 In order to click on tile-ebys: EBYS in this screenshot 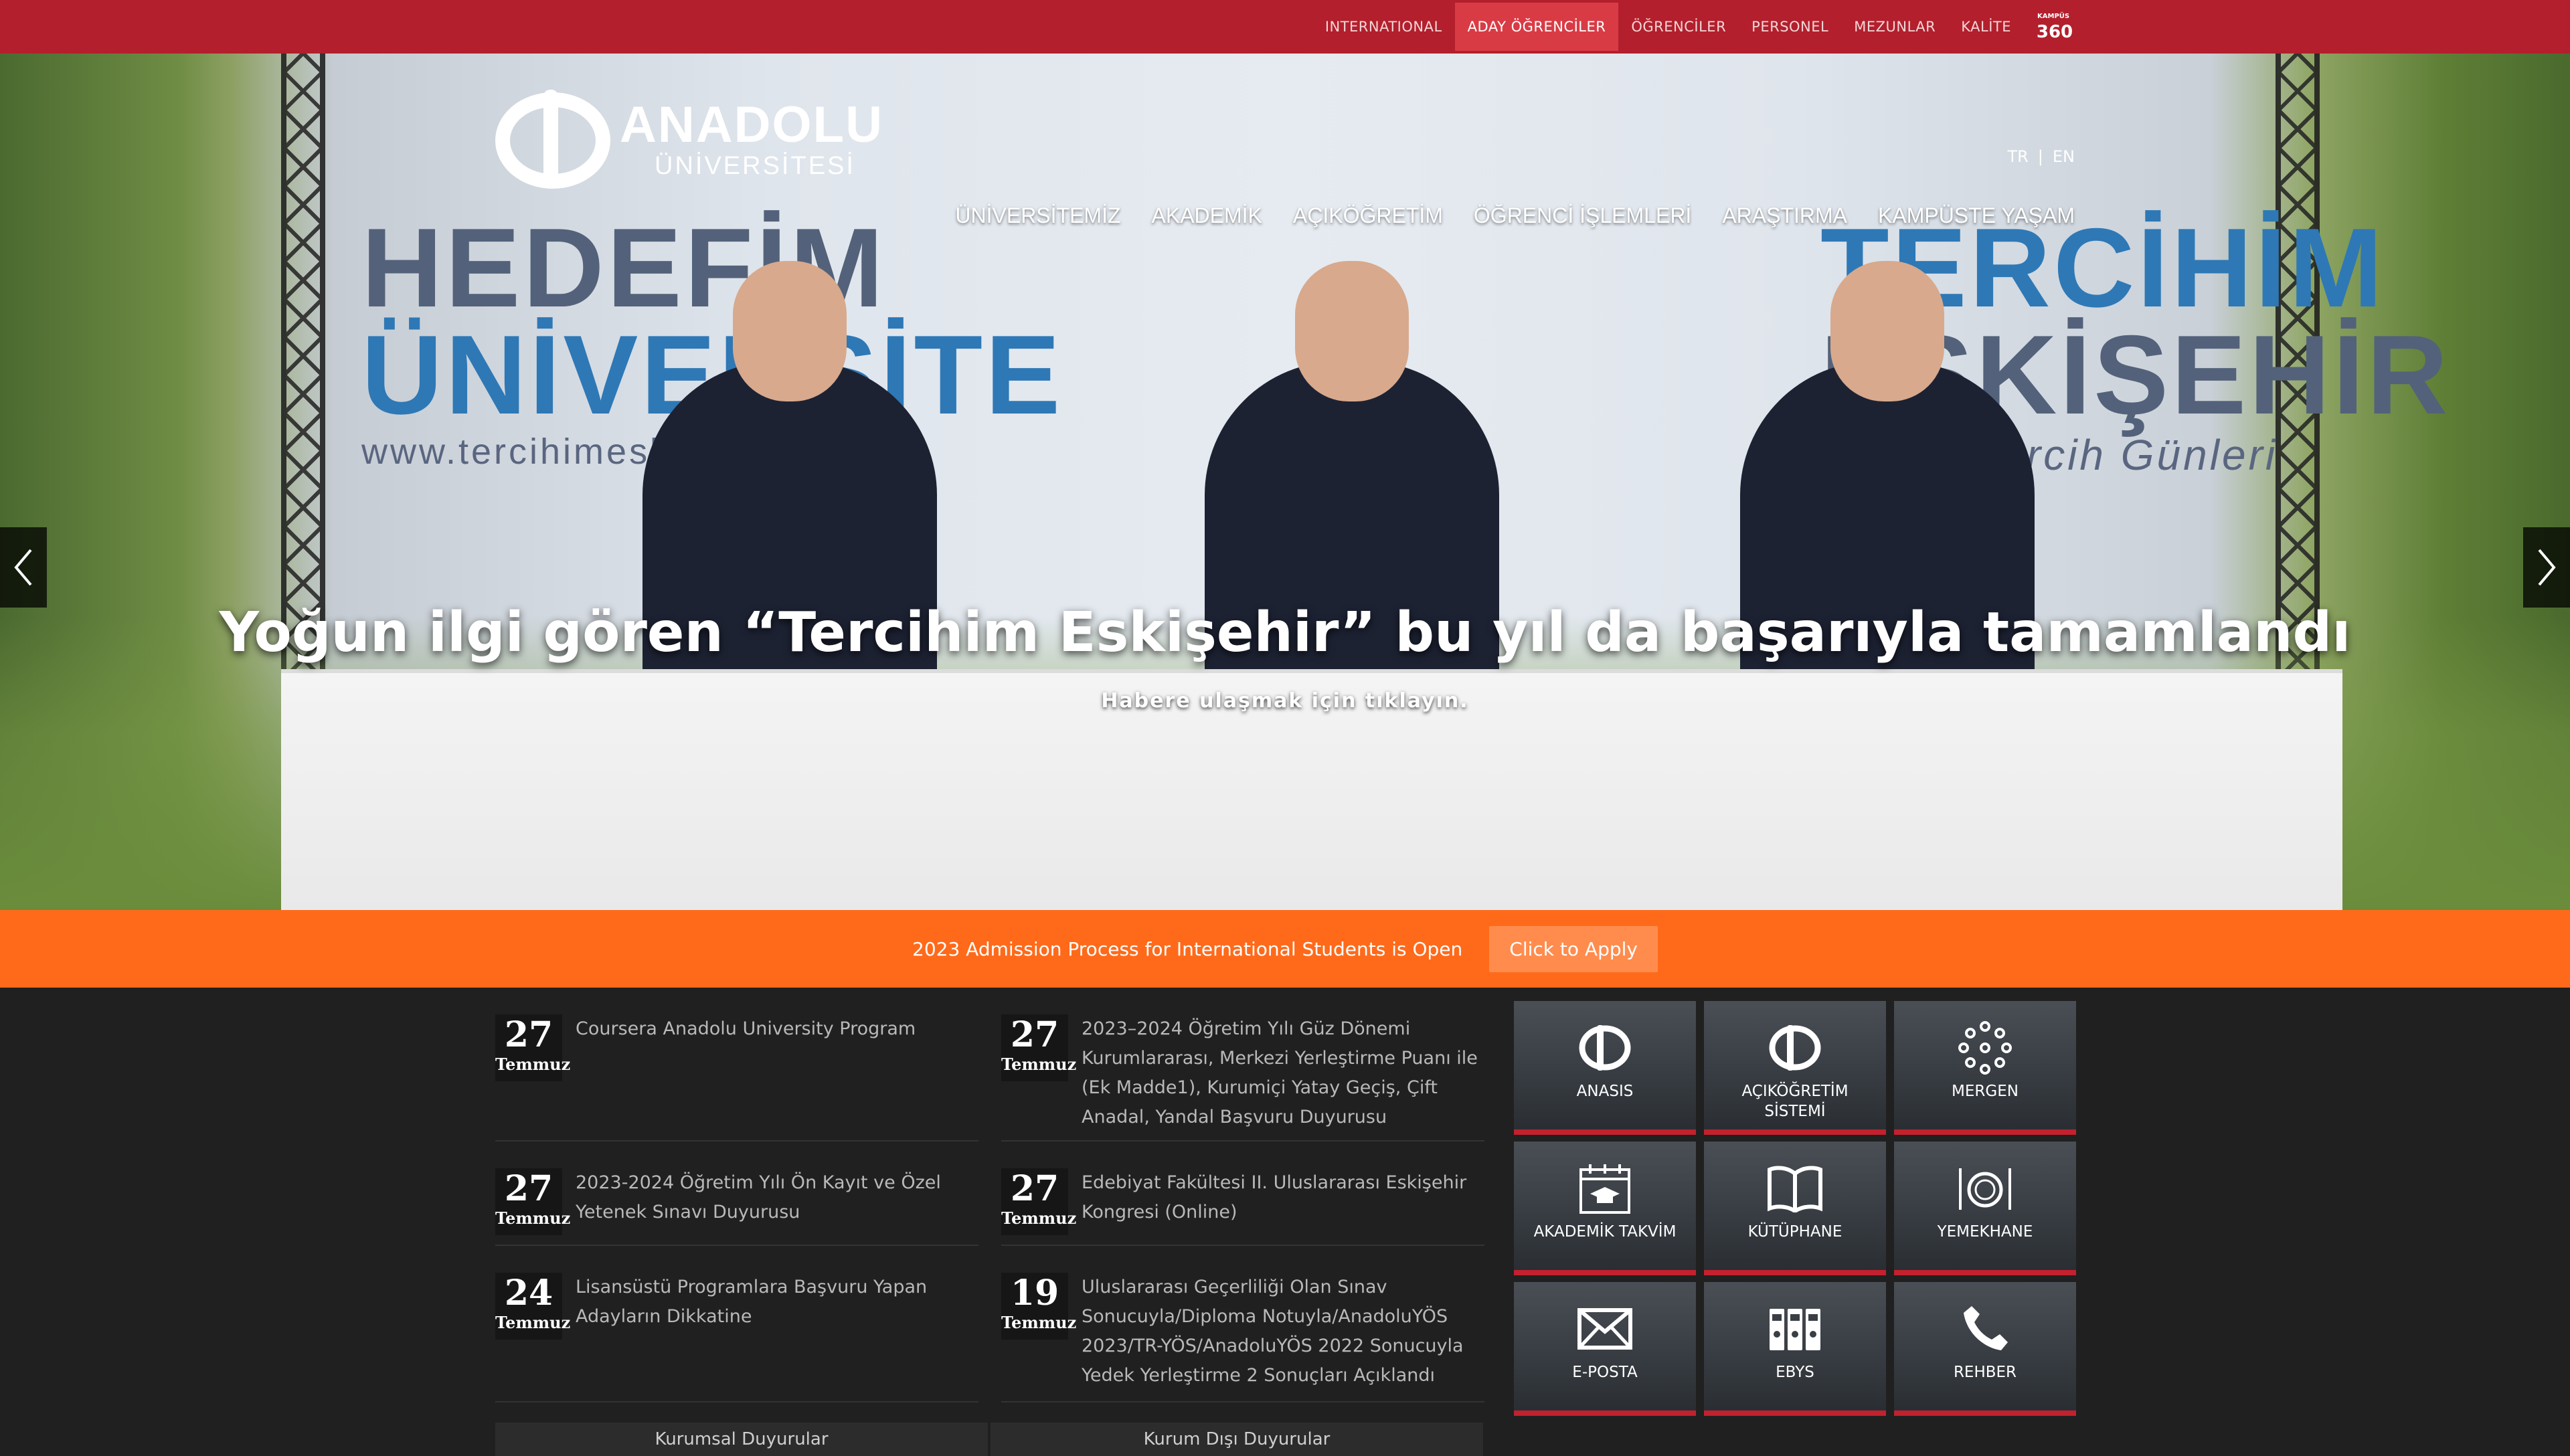, I will do `click(1795, 1349)`.